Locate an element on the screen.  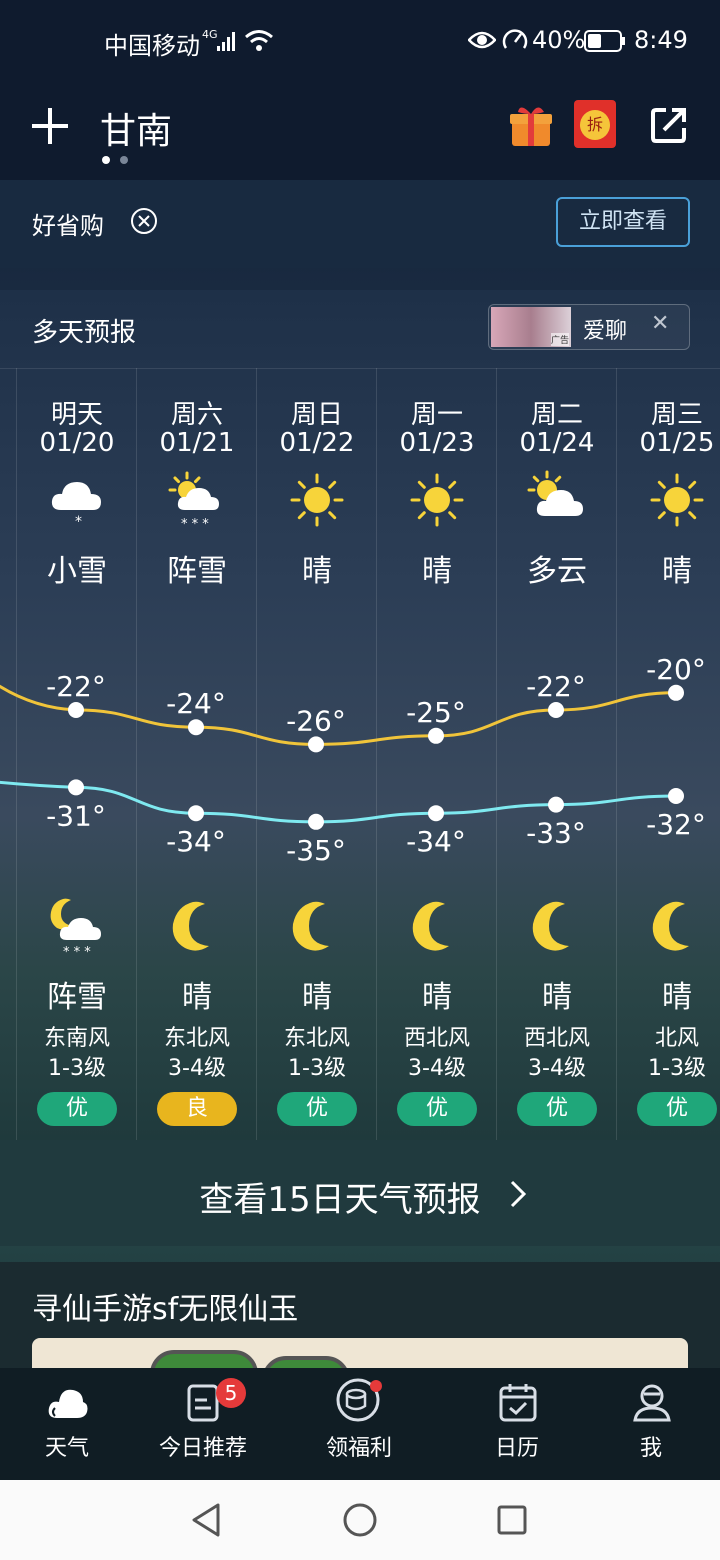
forecast-title: 多天预报 is located at coordinates (84, 333).